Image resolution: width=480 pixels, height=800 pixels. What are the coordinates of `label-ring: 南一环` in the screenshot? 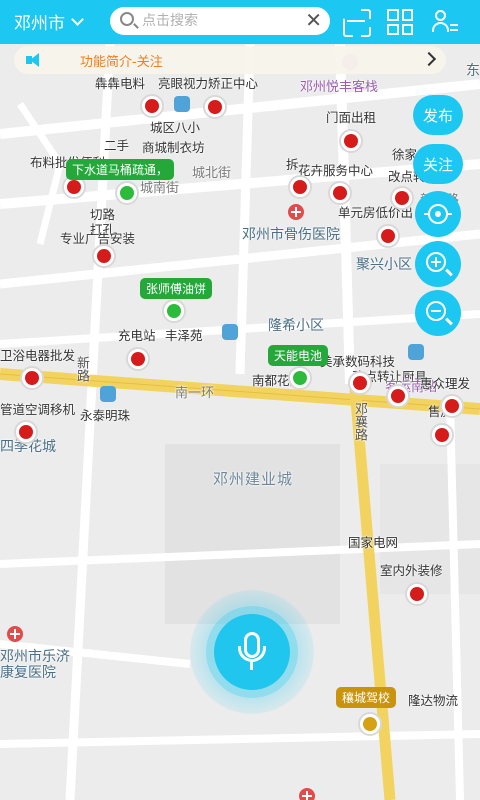 It's located at (195, 393).